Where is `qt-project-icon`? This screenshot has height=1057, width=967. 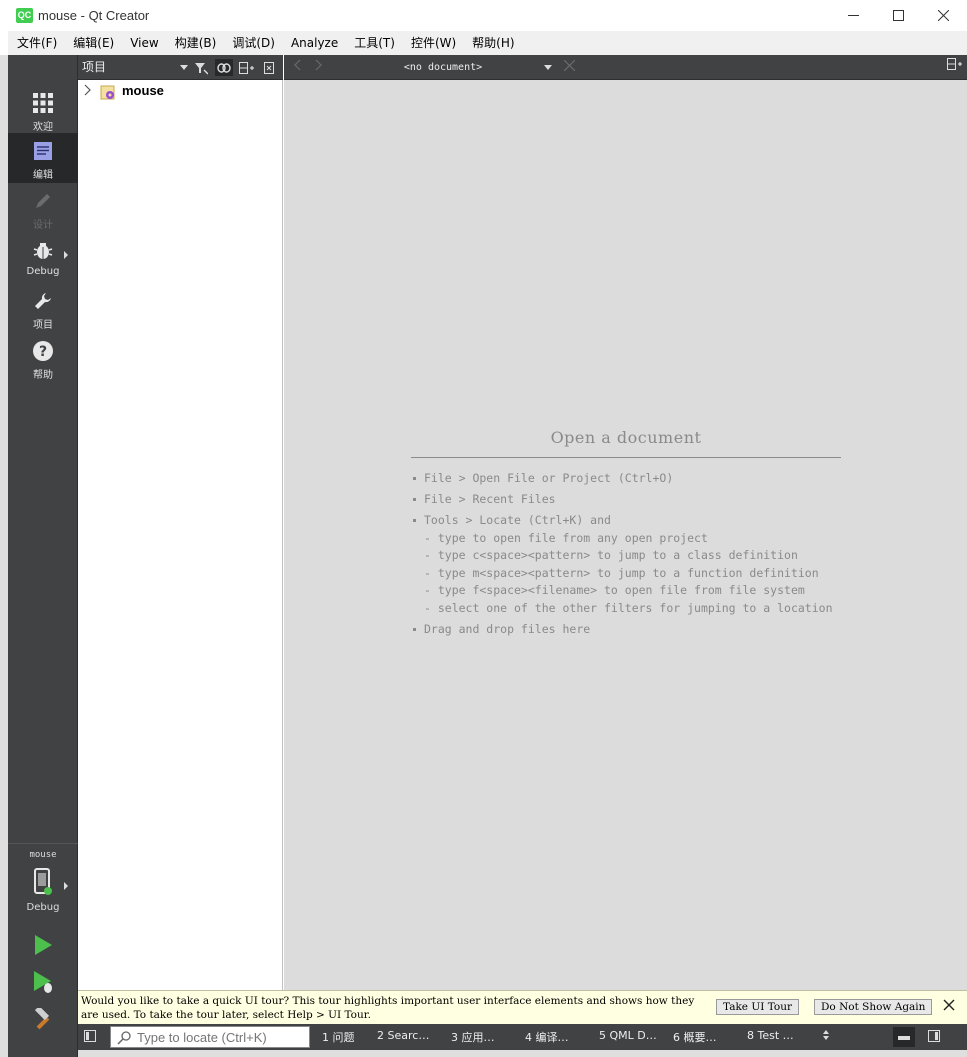
qt-project-icon is located at coordinates (108, 92).